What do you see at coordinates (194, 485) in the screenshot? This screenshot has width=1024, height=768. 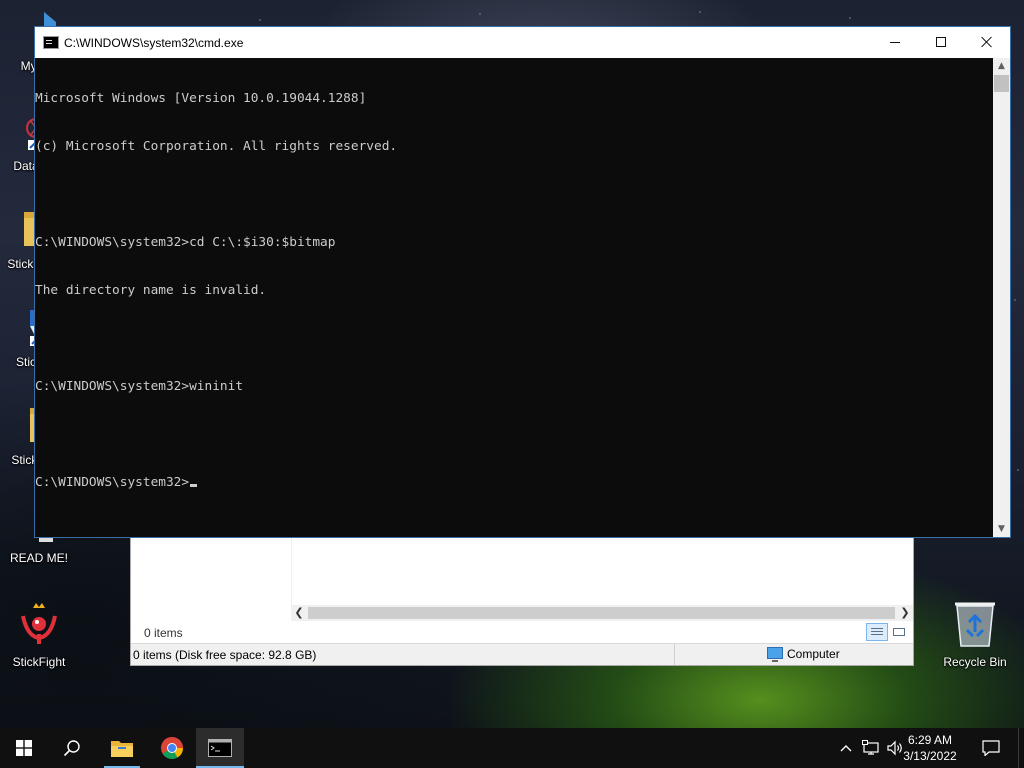 I see `text-cursor` at bounding box center [194, 485].